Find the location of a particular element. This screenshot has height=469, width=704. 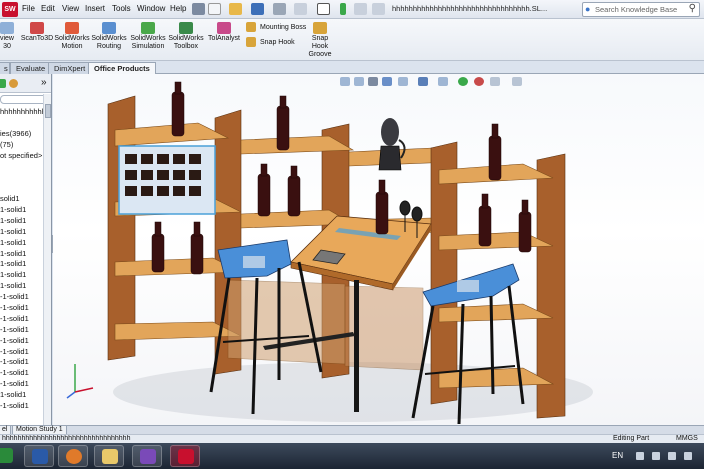

decanter-body is located at coordinates (390, 158).